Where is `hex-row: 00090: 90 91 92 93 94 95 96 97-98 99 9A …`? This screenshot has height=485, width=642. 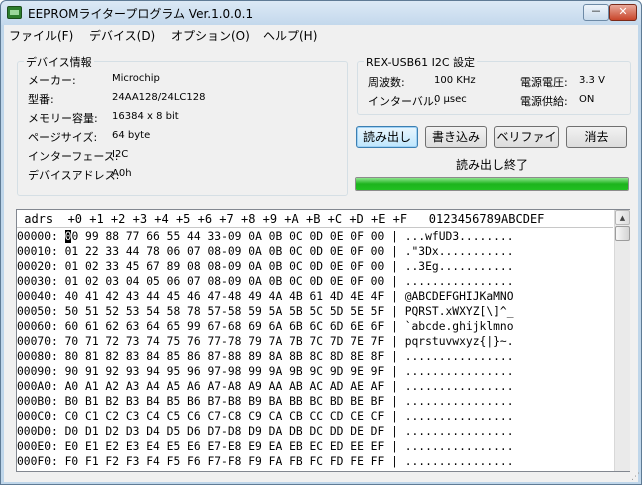 hex-row: 00090: 90 91 92 93 94 95 96 97-98 99 9A … is located at coordinates (315, 371).